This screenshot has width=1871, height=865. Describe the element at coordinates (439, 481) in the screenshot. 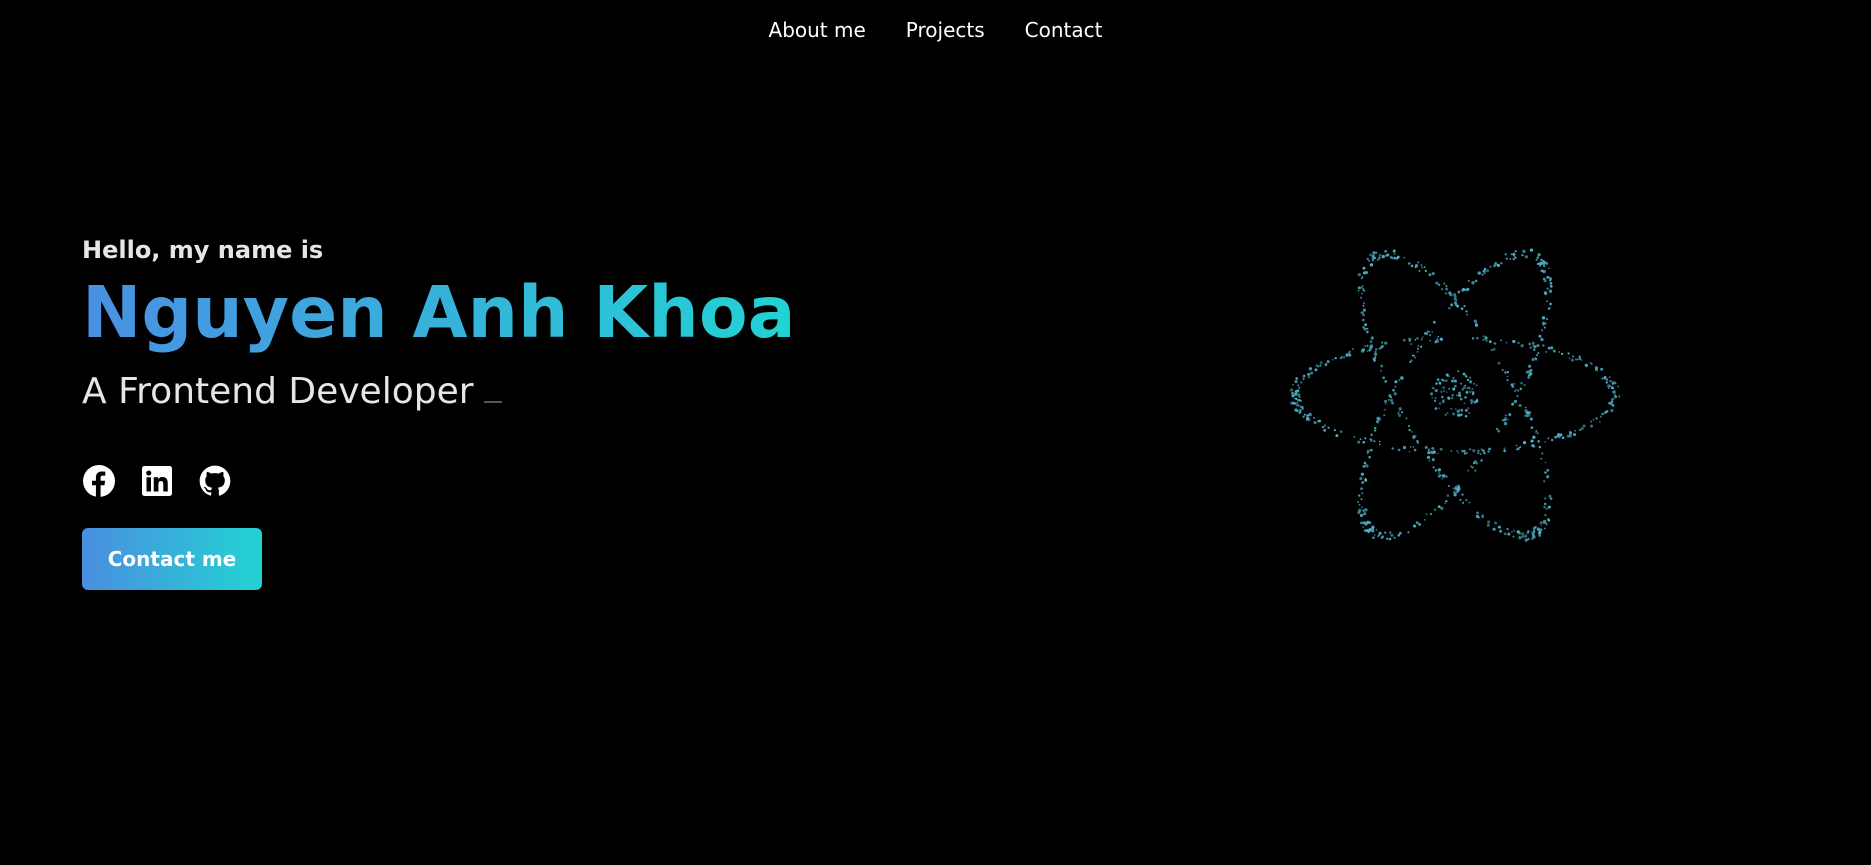

I see `social-links` at that location.